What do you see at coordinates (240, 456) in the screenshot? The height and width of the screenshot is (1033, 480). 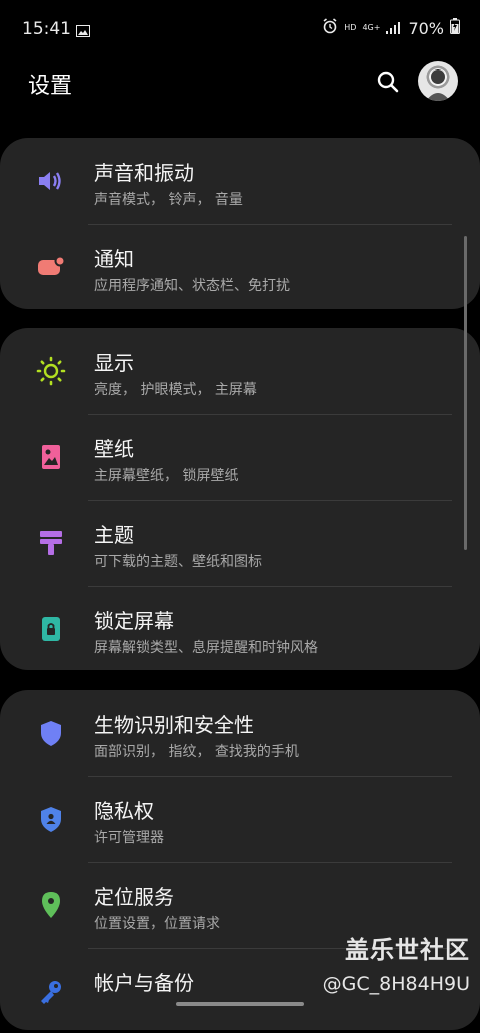 I see `settings-item-wallpaper: 壁纸 主屏幕壁纸， 锁屏壁纸` at bounding box center [240, 456].